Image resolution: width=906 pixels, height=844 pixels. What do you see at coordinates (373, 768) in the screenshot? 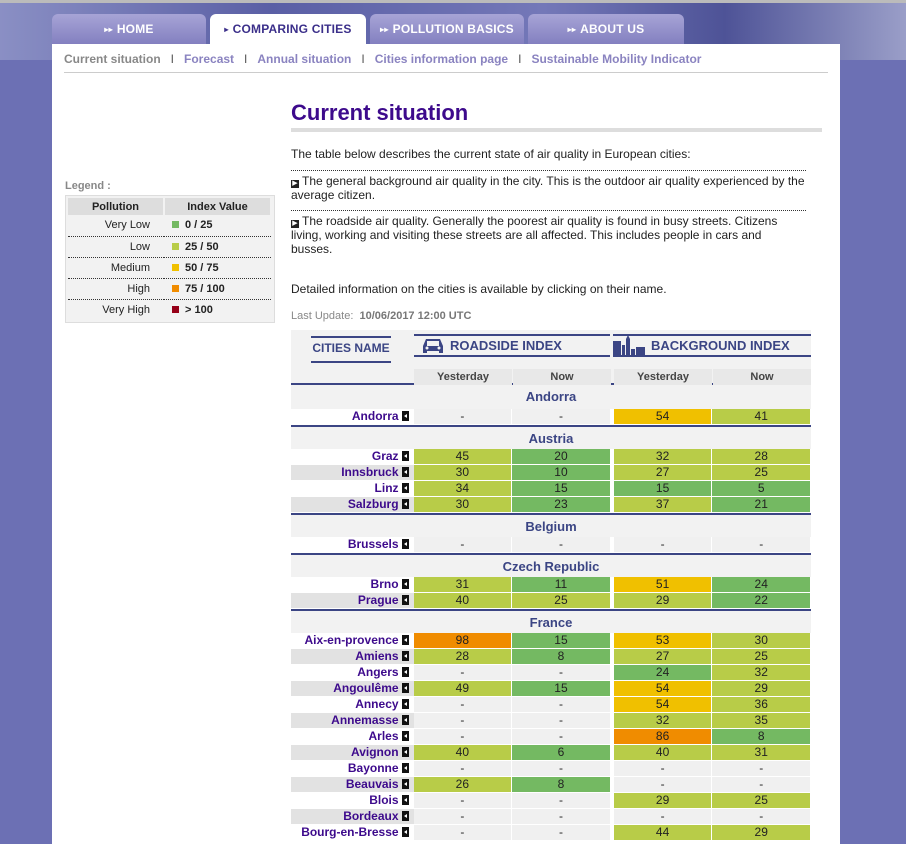
I see `city-name: Bayonne` at bounding box center [373, 768].